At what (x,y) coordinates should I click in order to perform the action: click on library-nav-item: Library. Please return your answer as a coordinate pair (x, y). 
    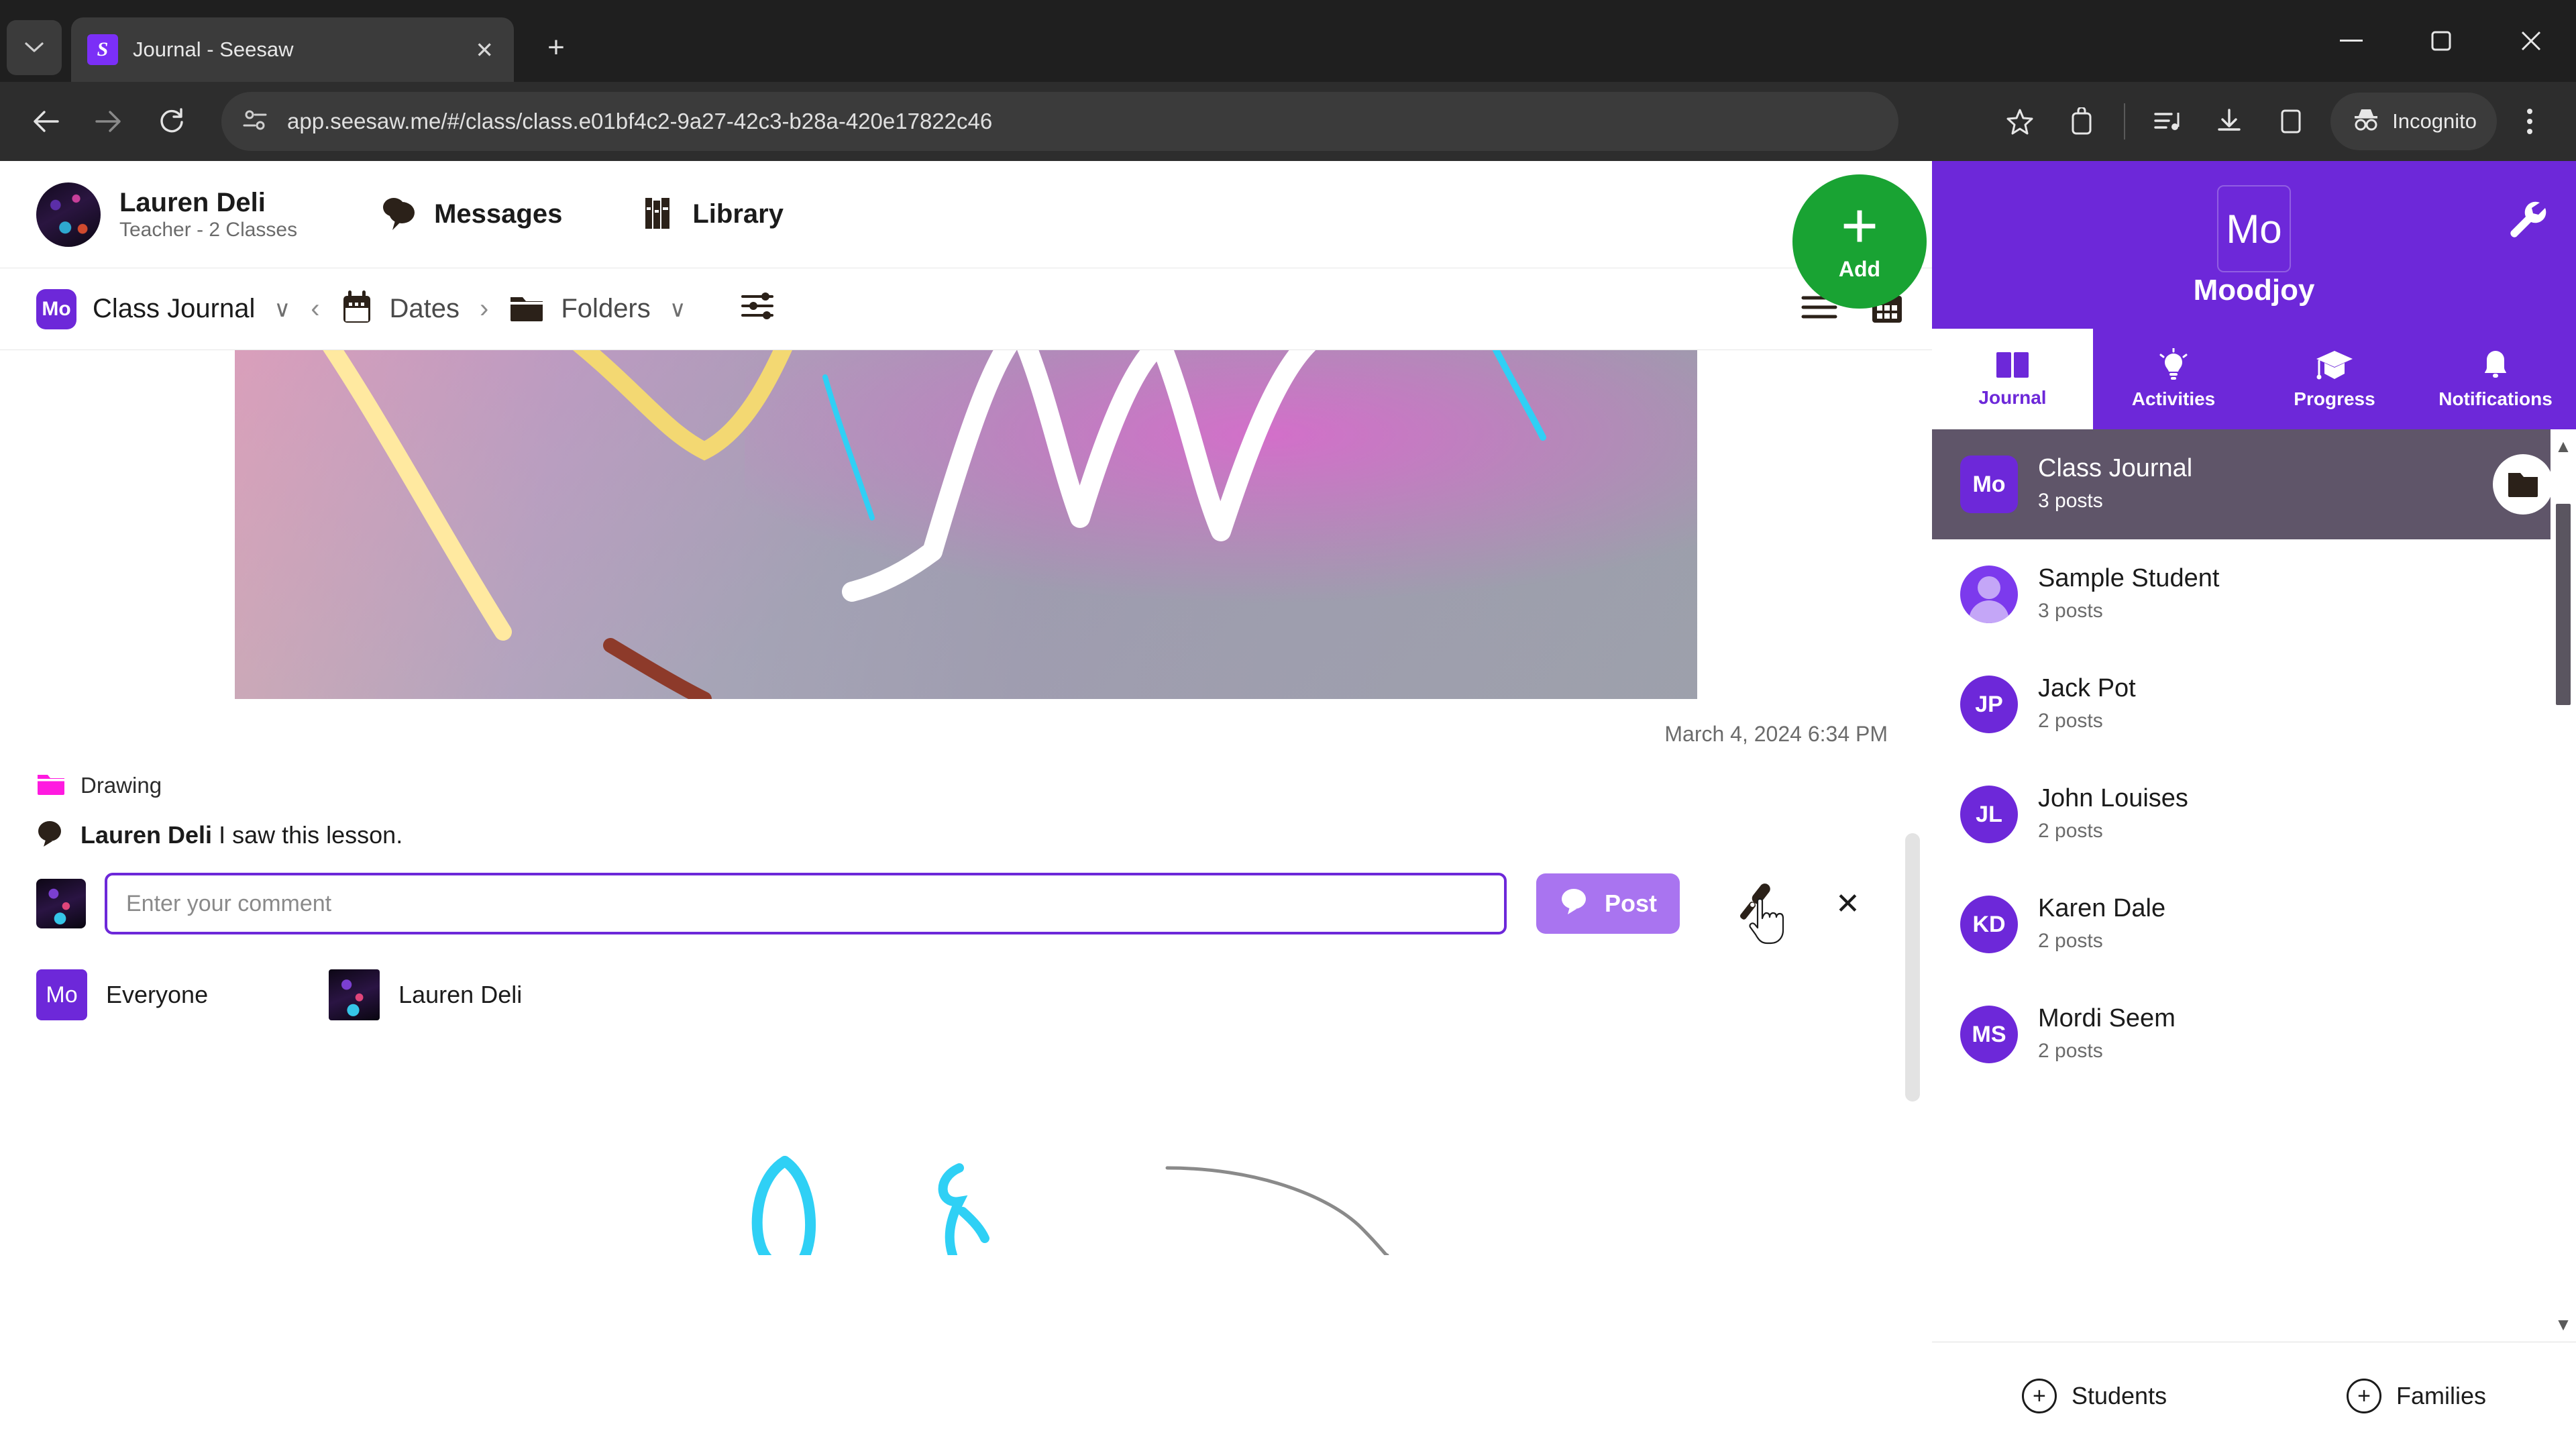
    Looking at the image, I should click on (713, 214).